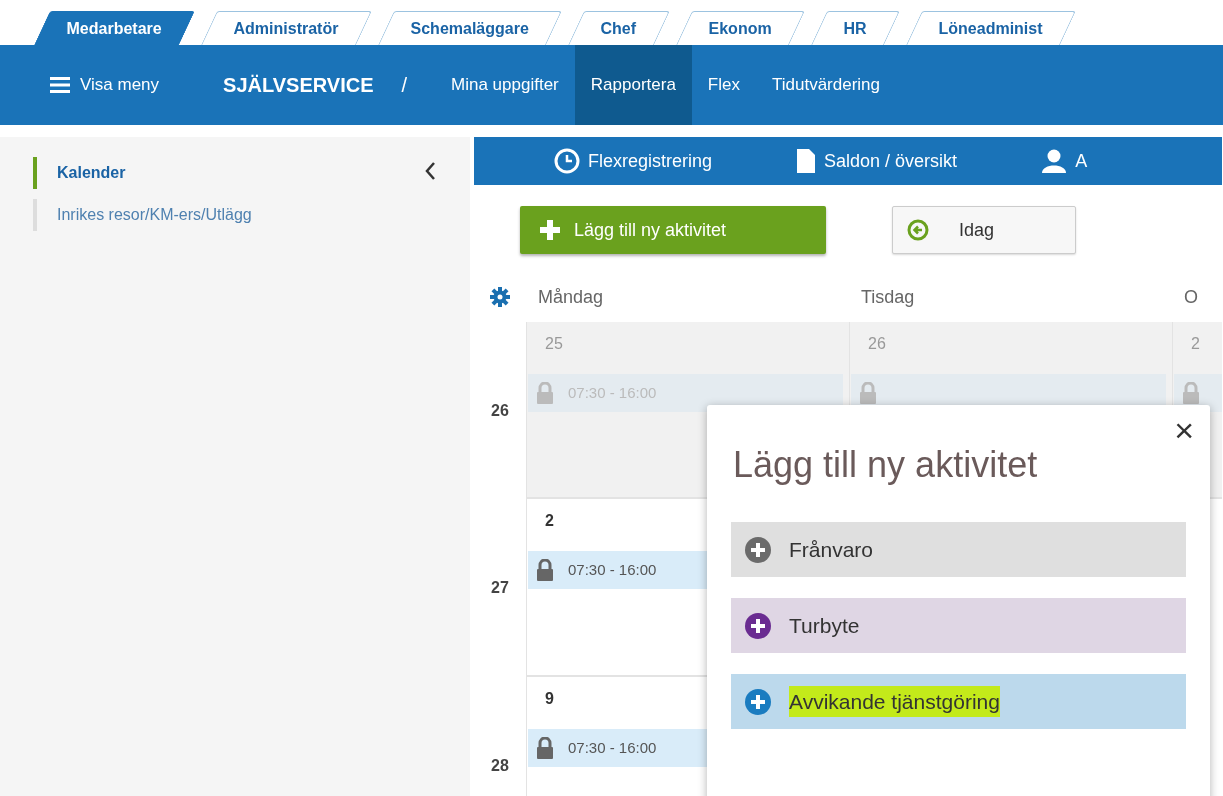  Describe the element at coordinates (550, 230) in the screenshot. I see `plus-icon` at that location.